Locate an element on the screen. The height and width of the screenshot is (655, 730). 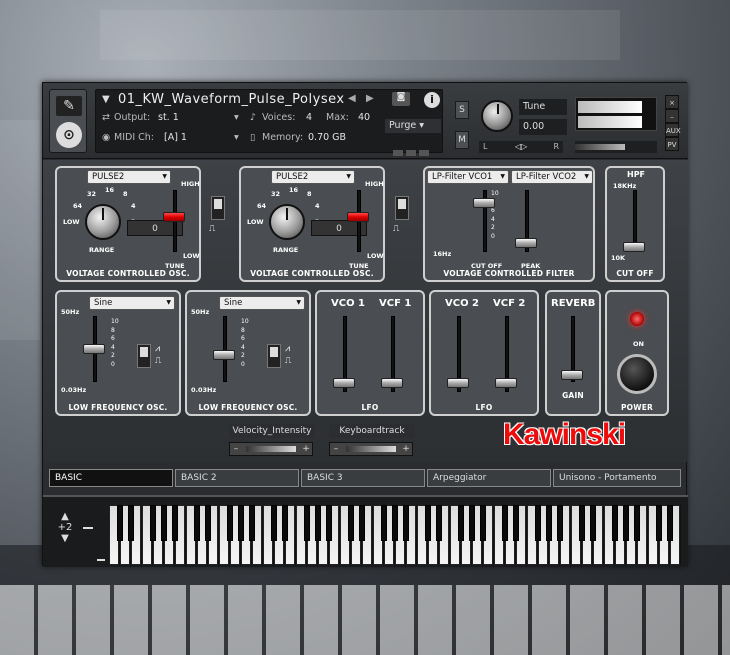
vco2-waveform-select: PULSE2 is located at coordinates (313, 177).